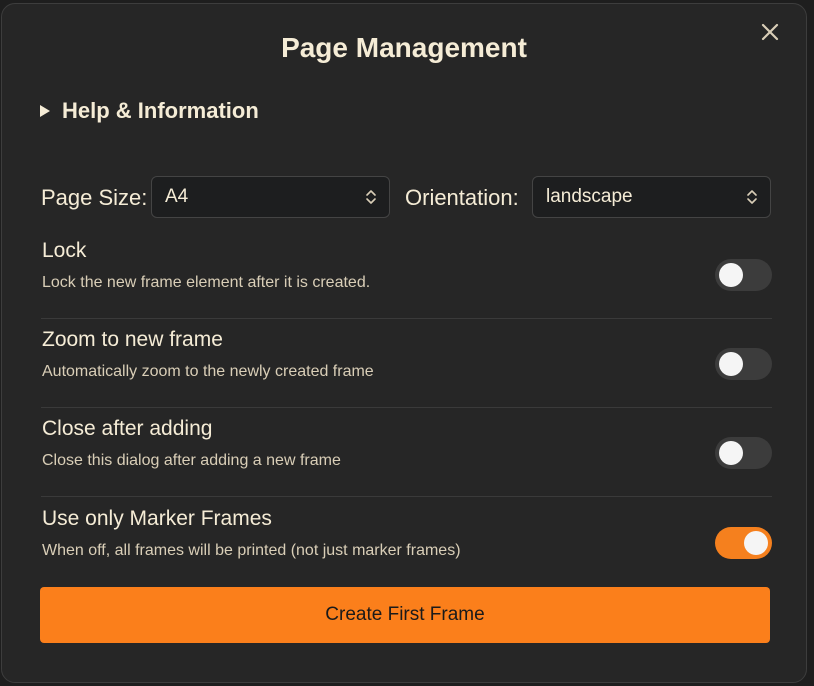  What do you see at coordinates (160, 110) in the screenshot?
I see `help-label: Help & Information` at bounding box center [160, 110].